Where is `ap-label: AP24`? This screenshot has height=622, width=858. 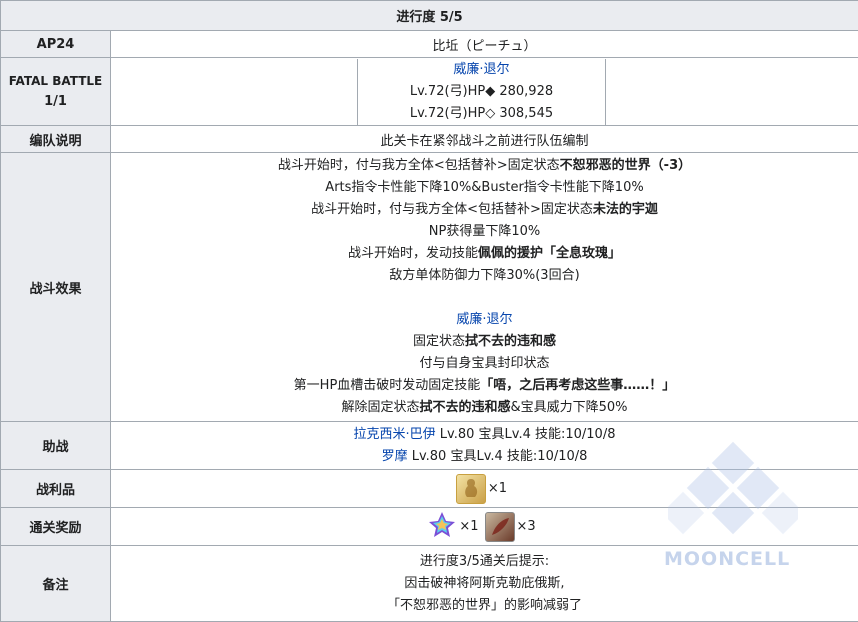
ap-label: AP24 is located at coordinates (55, 44).